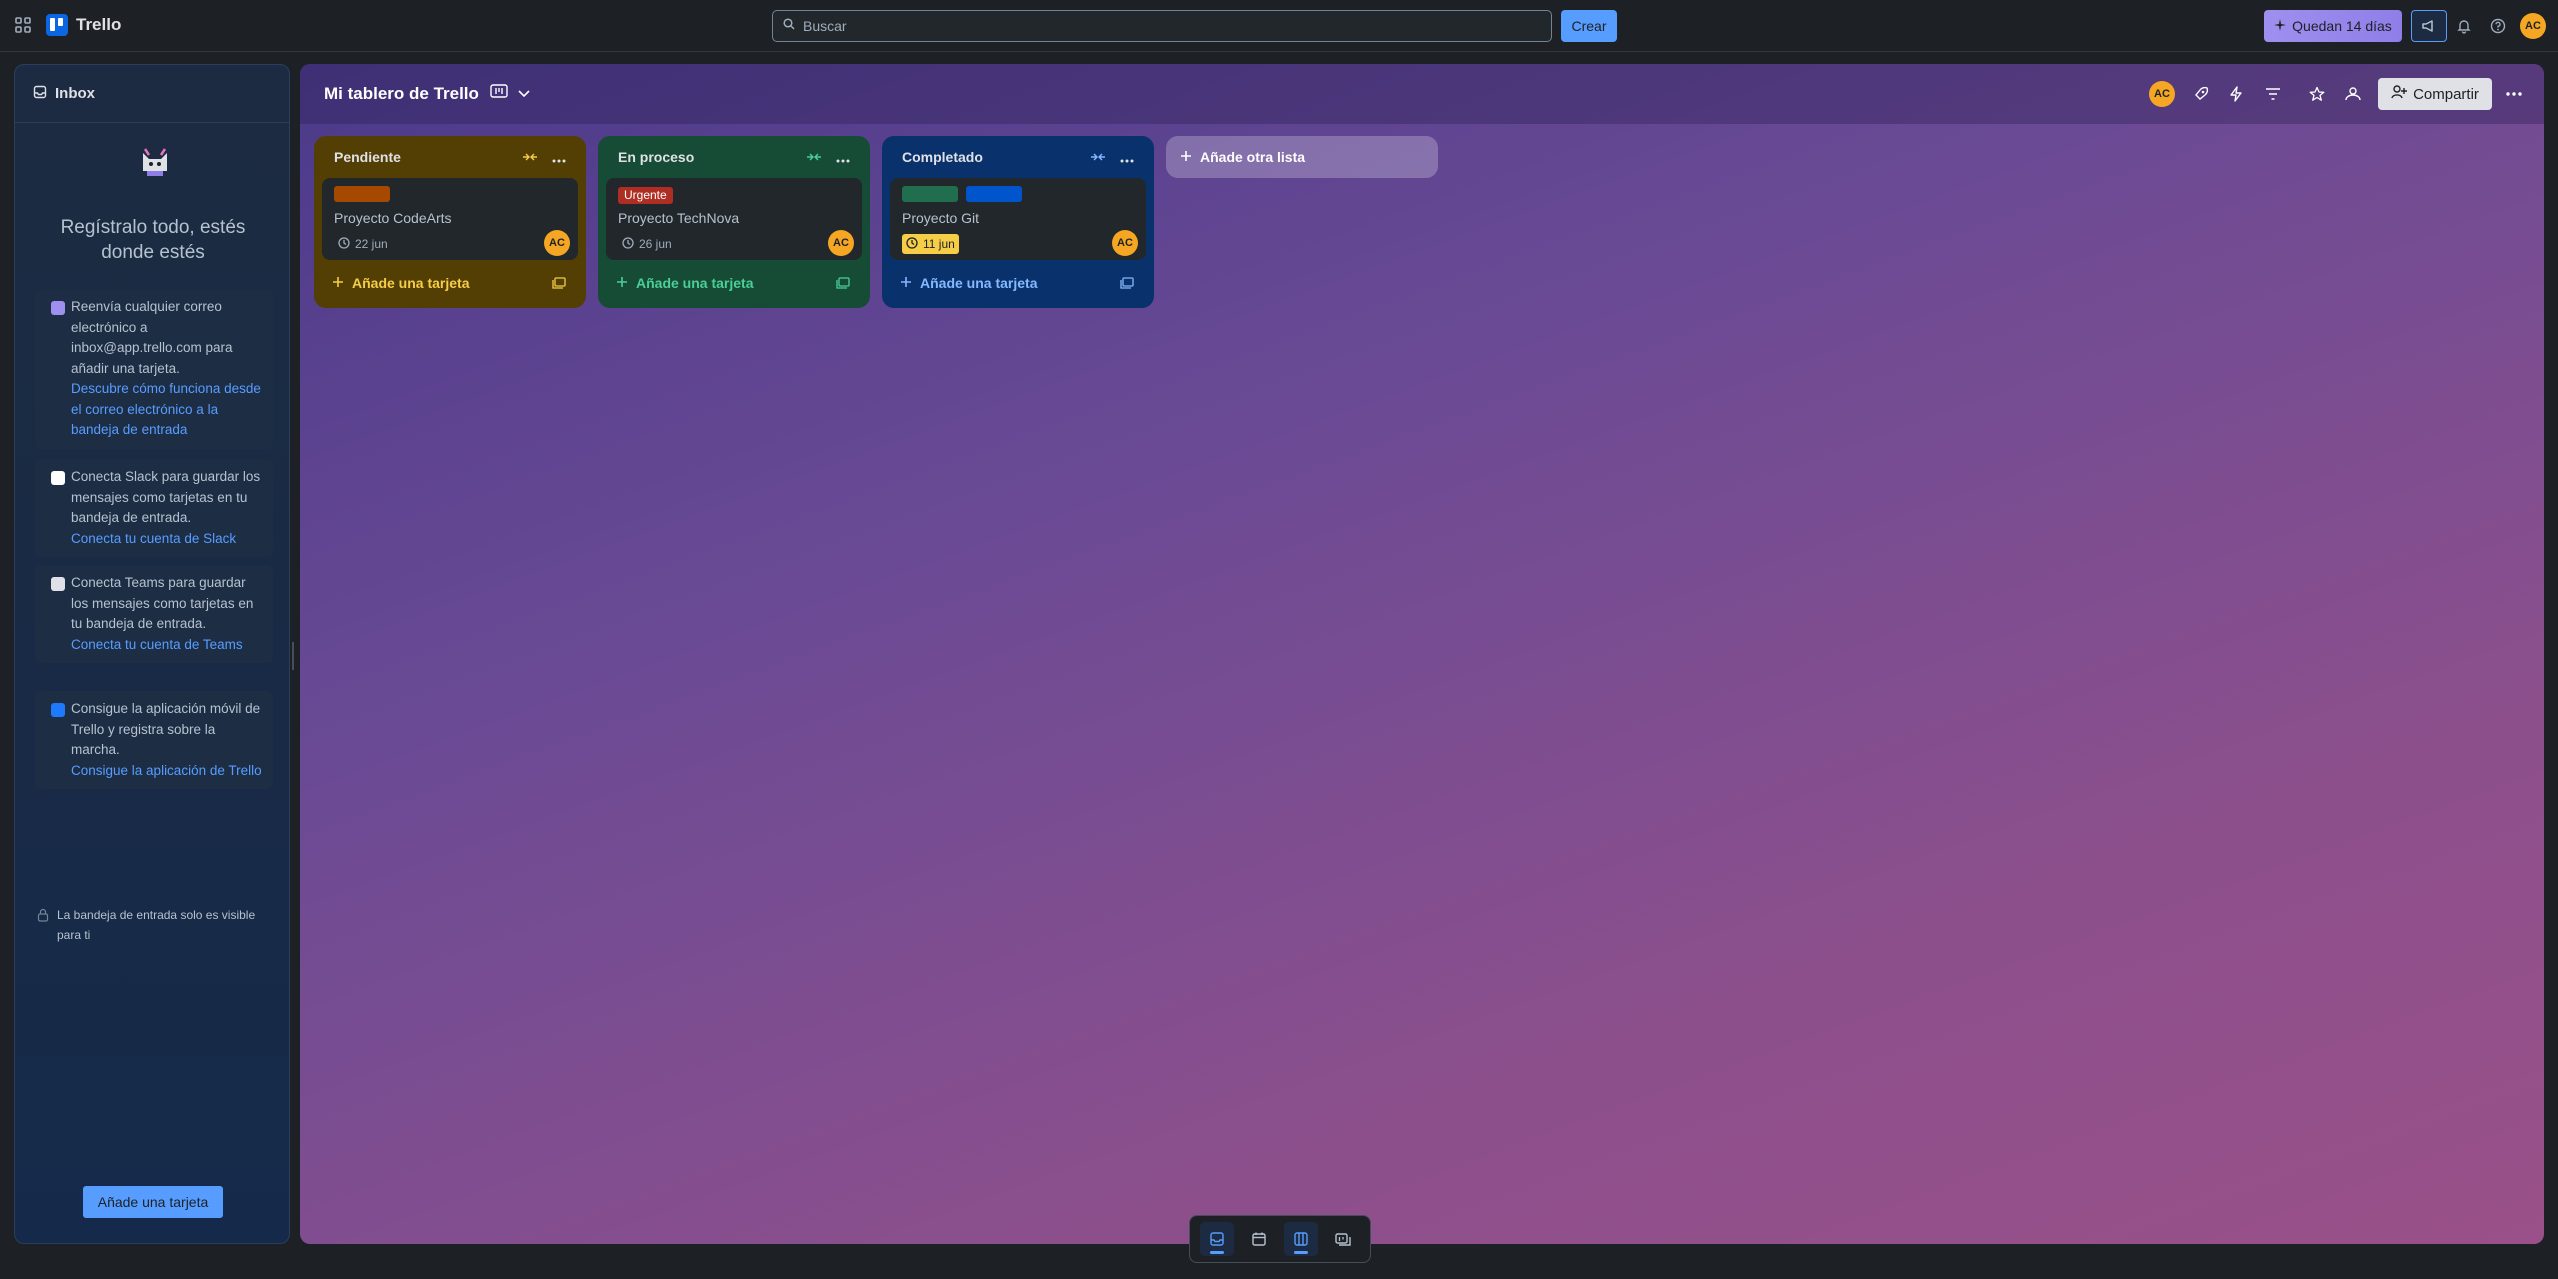 The width and height of the screenshot is (2558, 1279). What do you see at coordinates (2280, 26) in the screenshot?
I see `sparkle-icon` at bounding box center [2280, 26].